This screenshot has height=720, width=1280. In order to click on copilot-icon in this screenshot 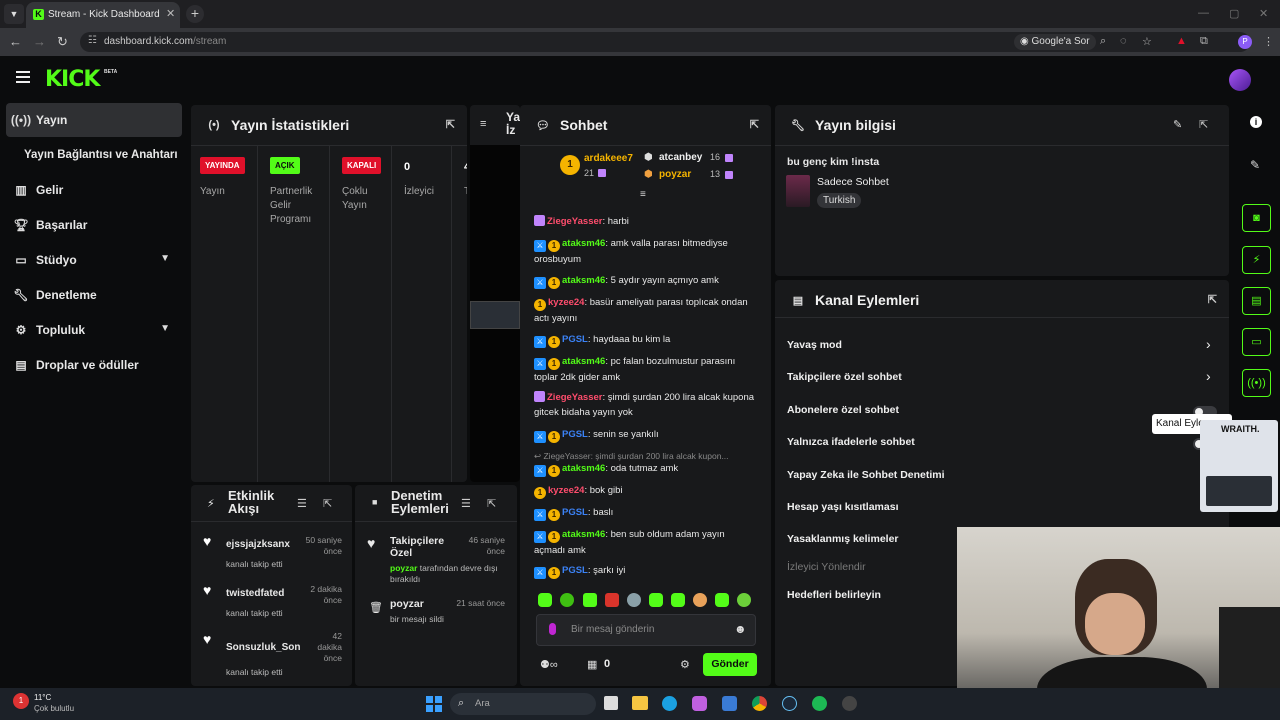, I will do `click(699, 703)`.